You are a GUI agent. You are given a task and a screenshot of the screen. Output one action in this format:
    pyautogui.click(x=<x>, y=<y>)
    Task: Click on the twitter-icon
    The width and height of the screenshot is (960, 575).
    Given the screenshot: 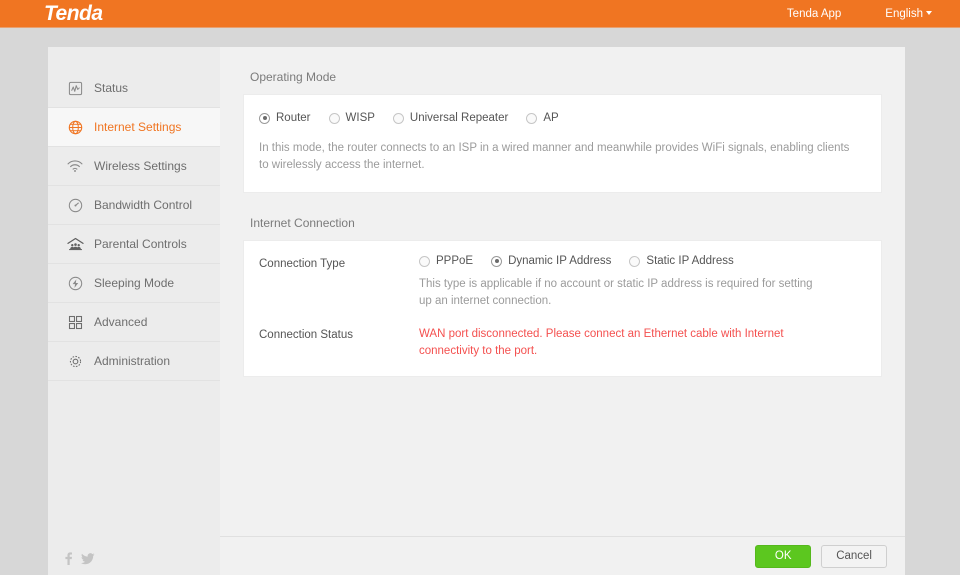 What is the action you would take?
    pyautogui.click(x=88, y=558)
    